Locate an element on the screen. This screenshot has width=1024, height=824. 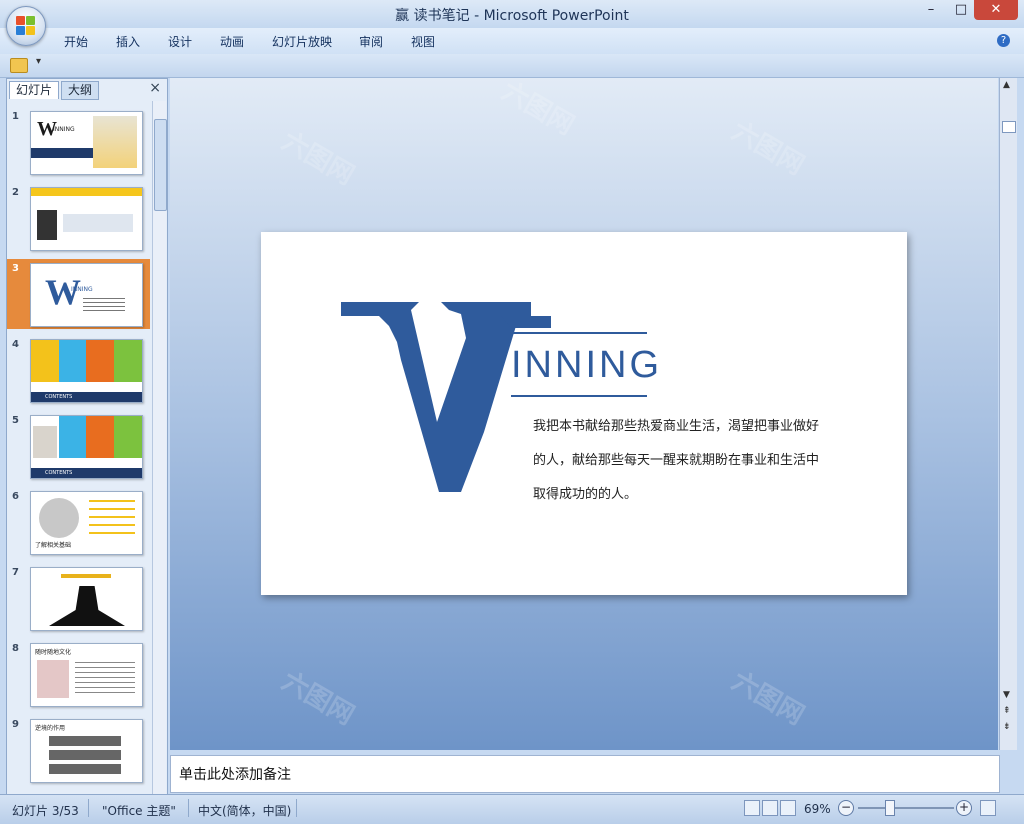
thumbnail-slide: CONTENTS is located at coordinates (86, 447).